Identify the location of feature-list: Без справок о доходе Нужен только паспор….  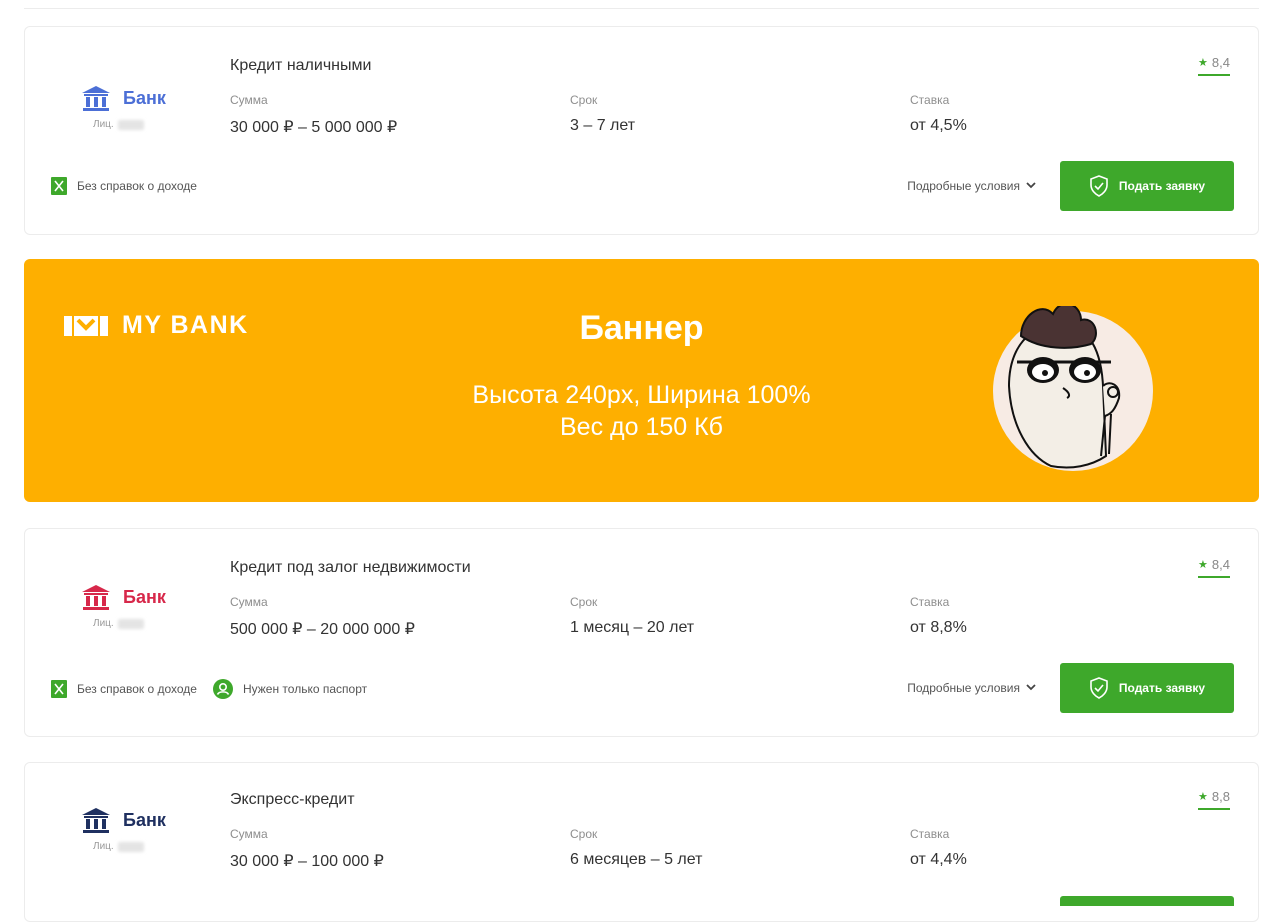
(209, 689).